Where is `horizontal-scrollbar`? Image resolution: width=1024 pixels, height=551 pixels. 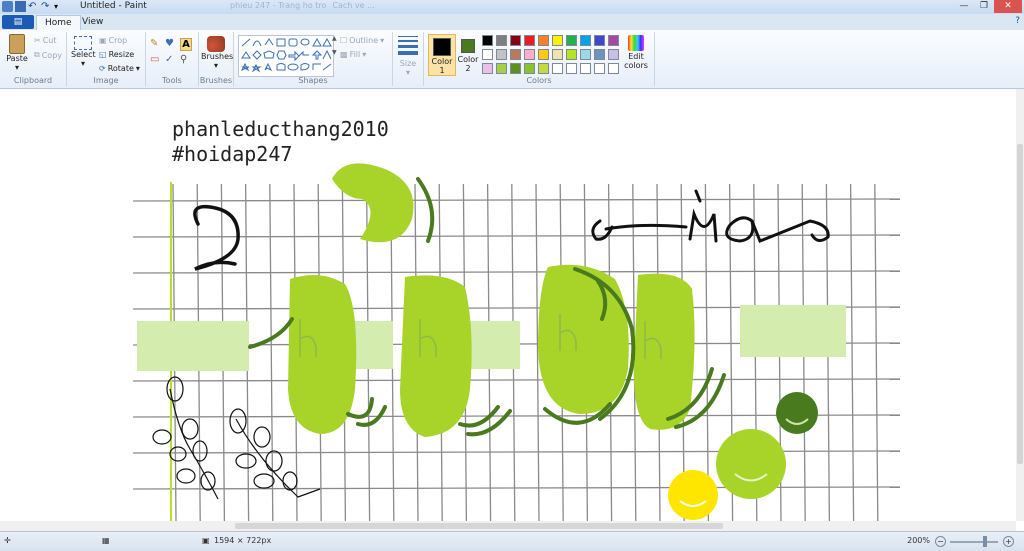 horizontal-scrollbar is located at coordinates (508, 526).